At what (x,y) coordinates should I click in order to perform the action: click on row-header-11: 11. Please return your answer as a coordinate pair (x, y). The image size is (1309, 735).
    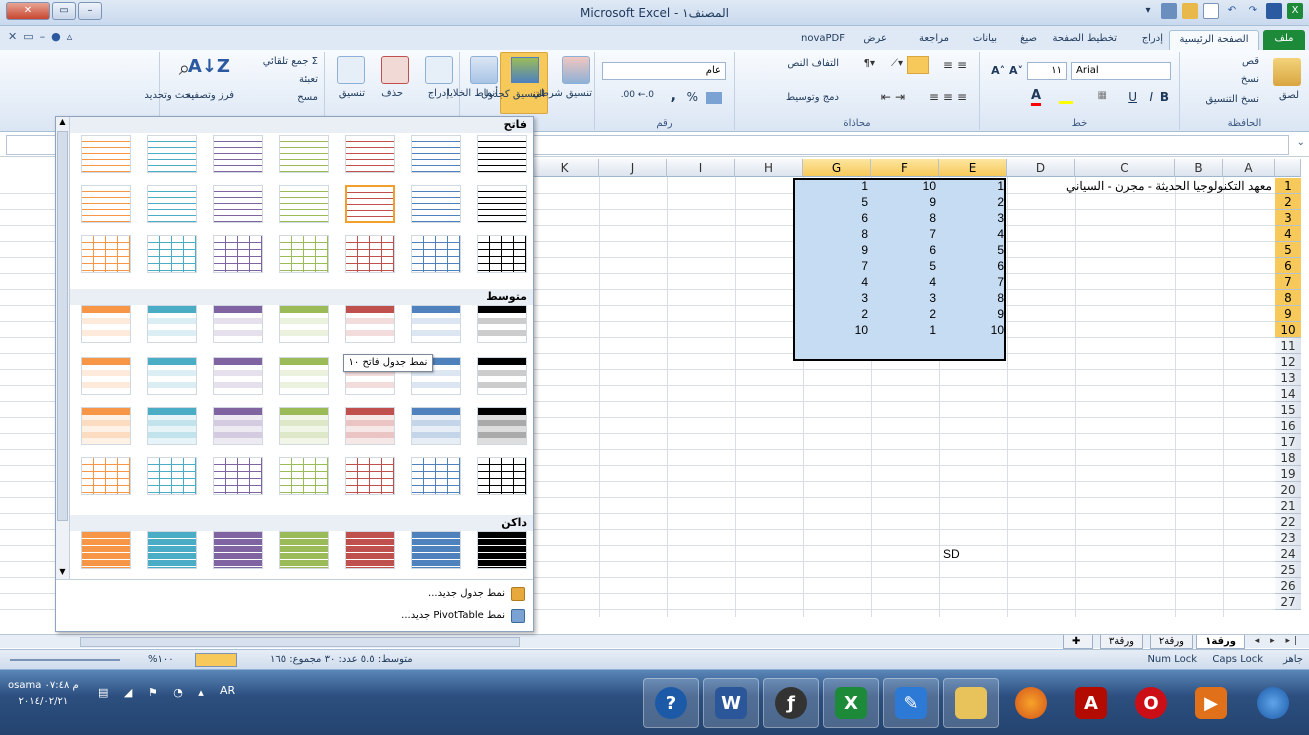
    Looking at the image, I should click on (1288, 346).